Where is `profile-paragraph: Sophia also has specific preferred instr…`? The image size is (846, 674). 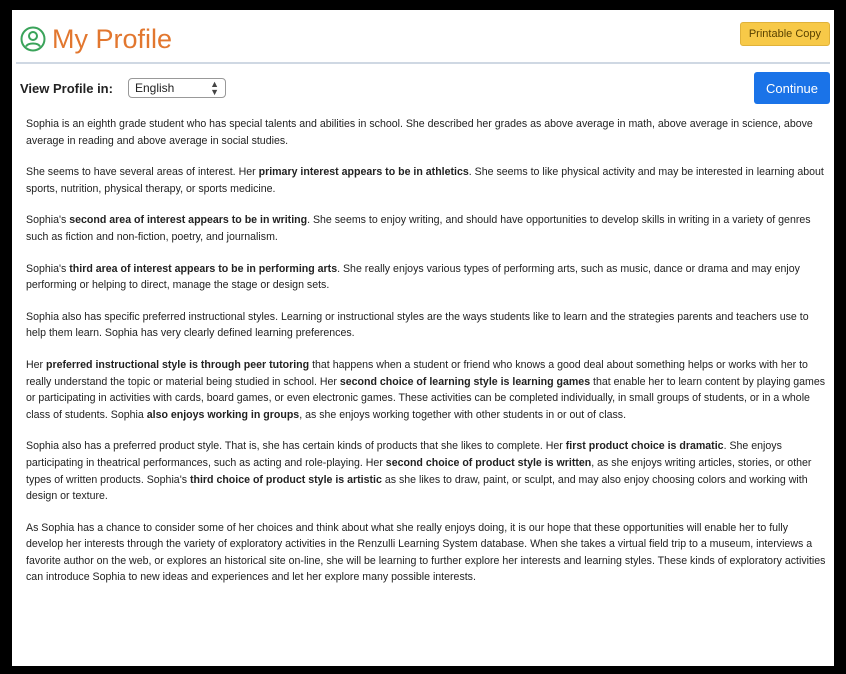 profile-paragraph: Sophia also has specific preferred instr… is located at coordinates (427, 325).